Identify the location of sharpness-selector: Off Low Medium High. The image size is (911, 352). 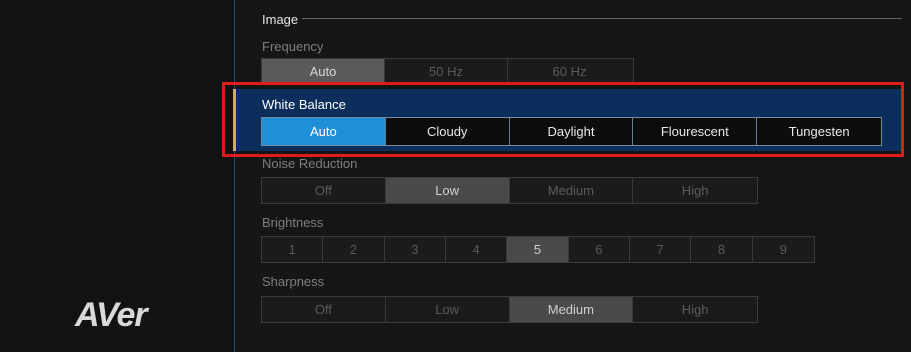
(509, 309).